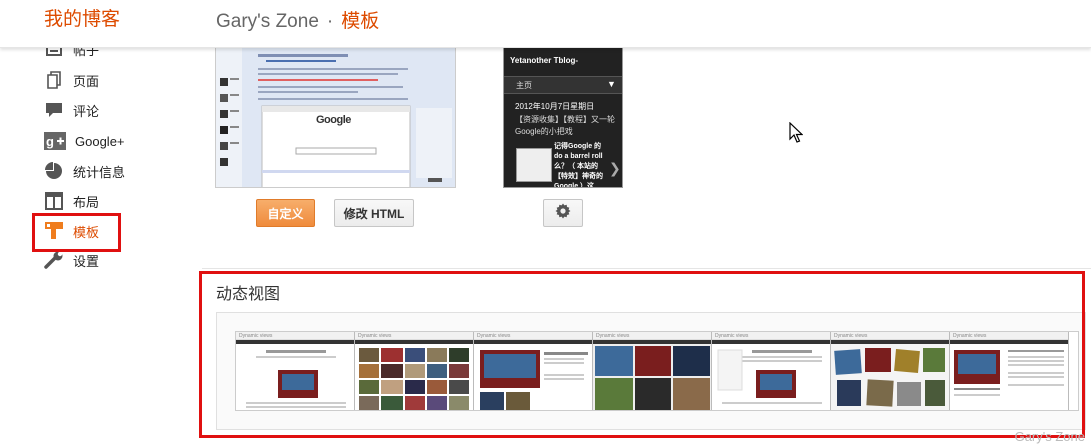 The width and height of the screenshot is (1091, 446). Describe the element at coordinates (55, 141) in the screenshot. I see `google-plus-icon: g` at that location.